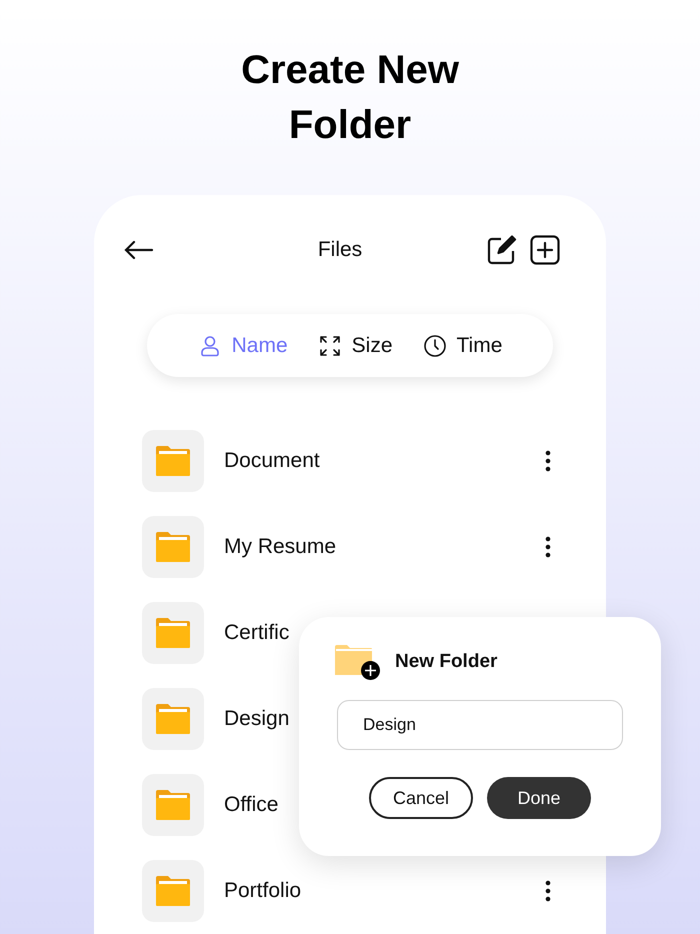  What do you see at coordinates (462, 346) in the screenshot?
I see `sort-tab: Time` at bounding box center [462, 346].